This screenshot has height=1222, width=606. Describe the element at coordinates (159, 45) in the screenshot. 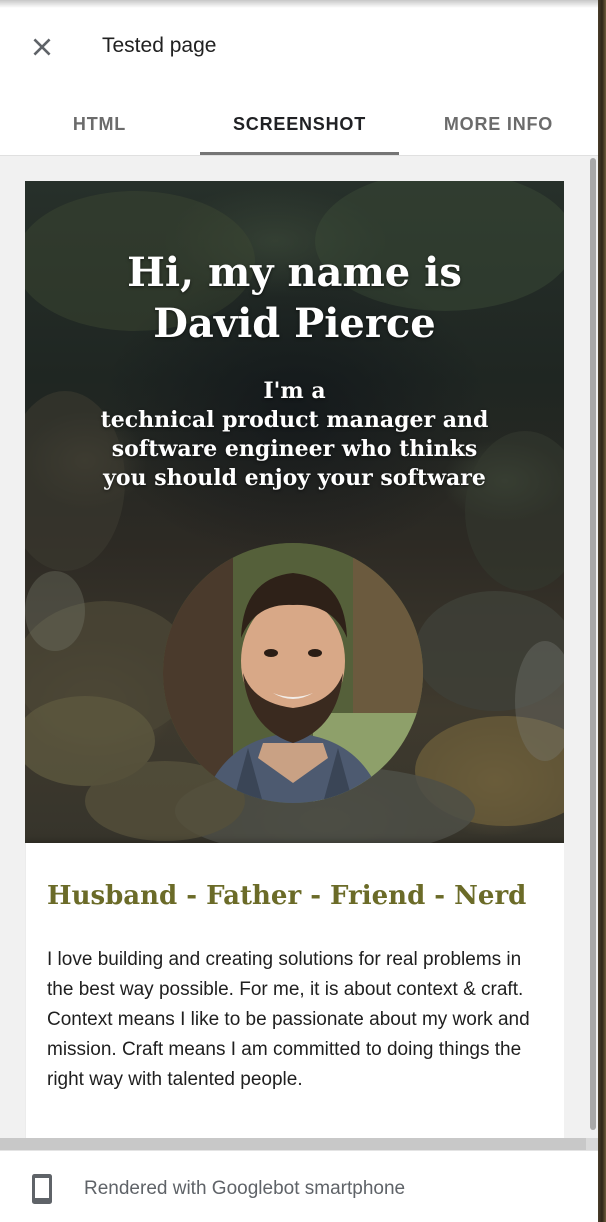

I see `panel-title: Tested page` at that location.